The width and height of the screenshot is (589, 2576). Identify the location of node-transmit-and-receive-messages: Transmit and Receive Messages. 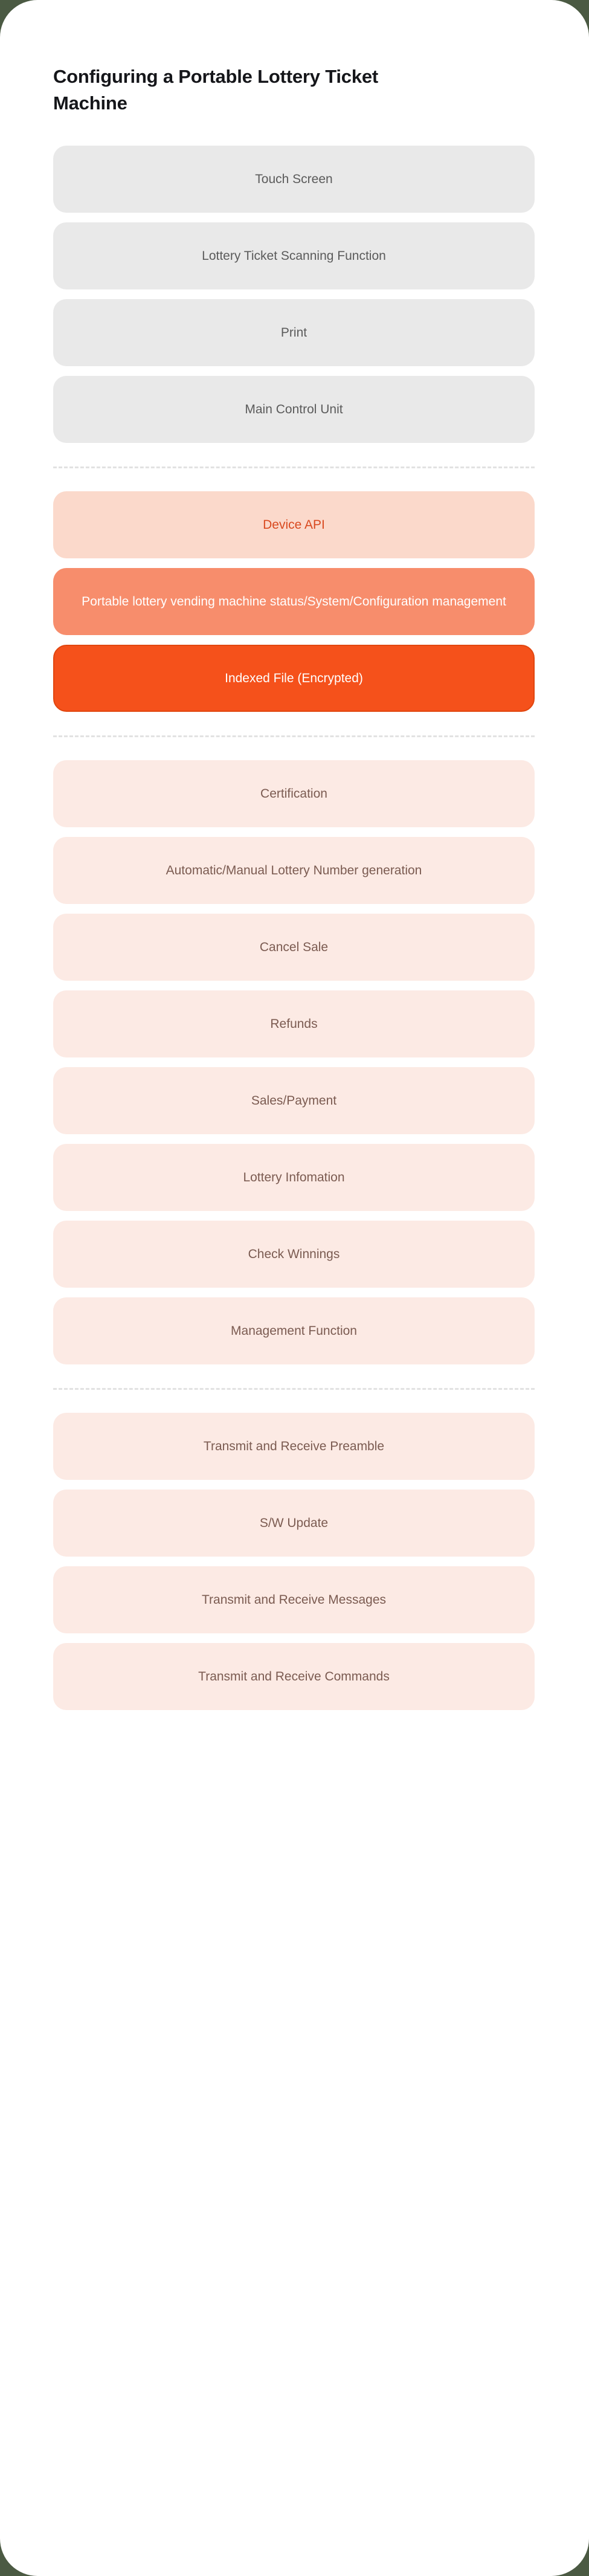
(294, 1600).